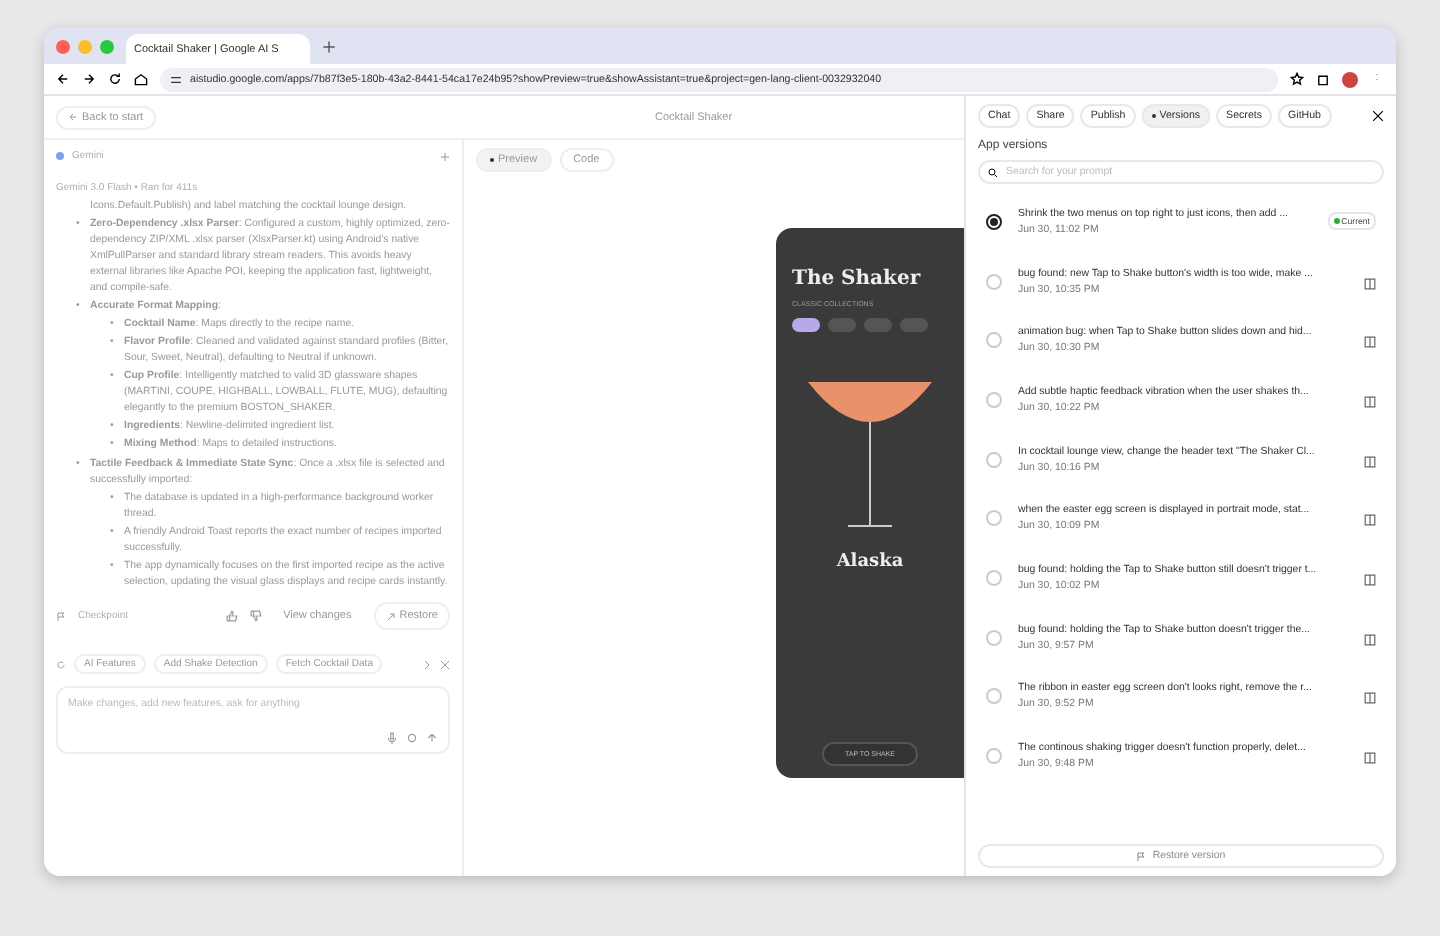 The width and height of the screenshot is (1440, 936). Describe the element at coordinates (806, 325) in the screenshot. I see `filter-chip` at that location.